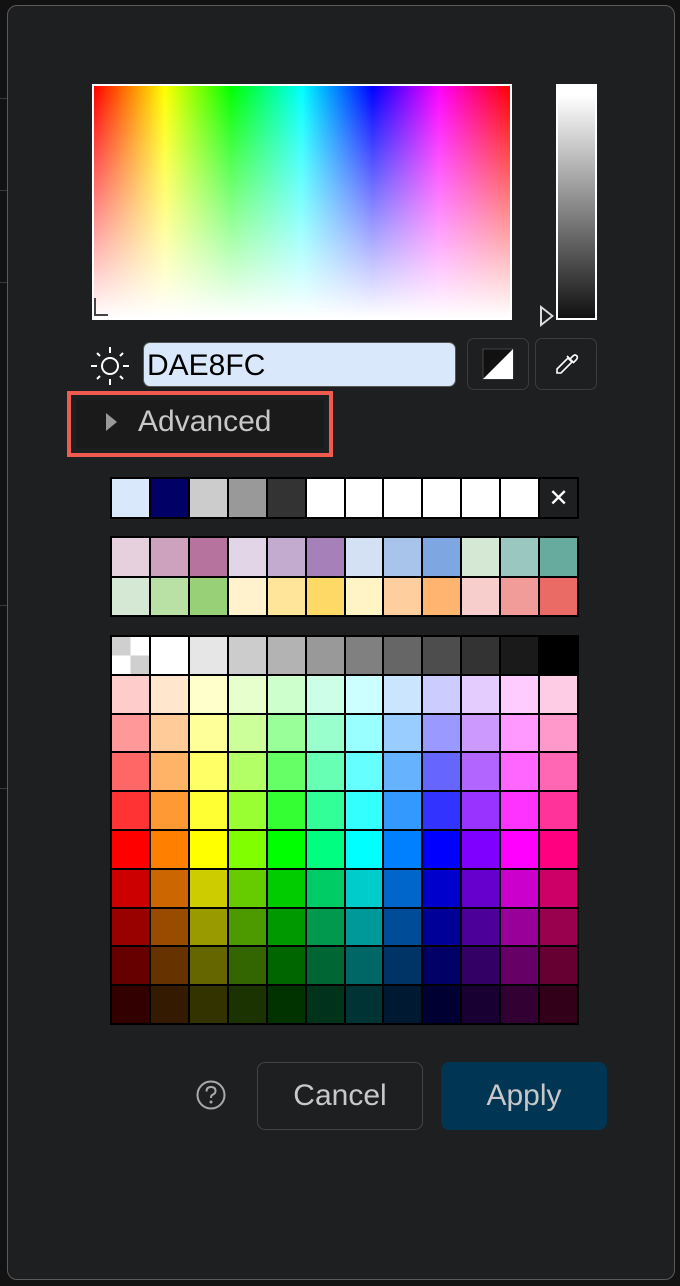 This screenshot has height=1286, width=680. I want to click on sun-icon, so click(110, 366).